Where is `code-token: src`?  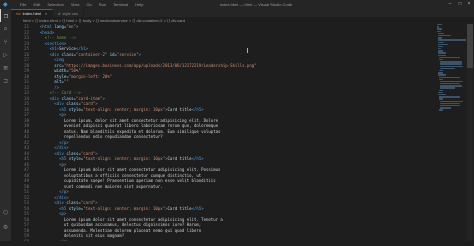
code-token: src is located at coordinates (48, 65).